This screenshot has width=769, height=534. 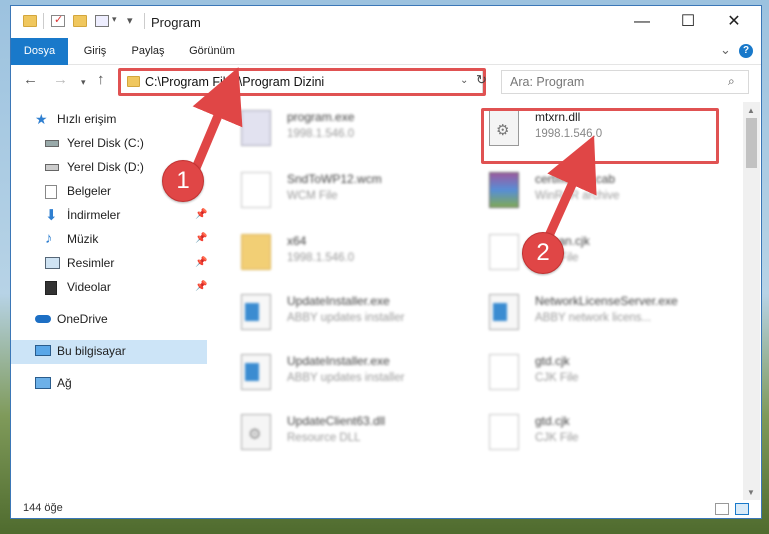 What do you see at coordinates (722, 509) in the screenshot?
I see `details-view-icon` at bounding box center [722, 509].